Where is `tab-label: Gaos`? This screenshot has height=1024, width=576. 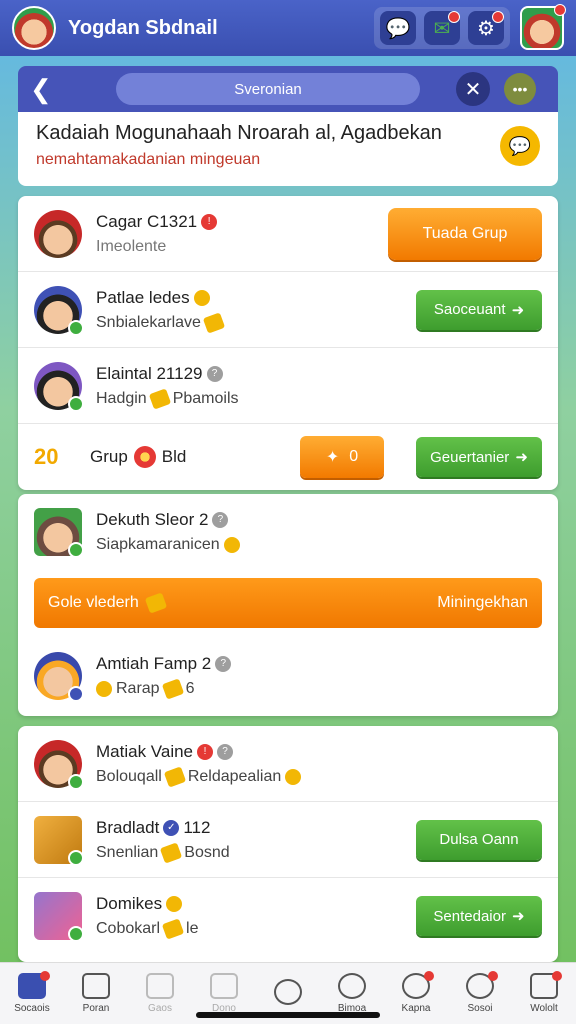
tab-label: Gaos is located at coordinates (160, 1008).